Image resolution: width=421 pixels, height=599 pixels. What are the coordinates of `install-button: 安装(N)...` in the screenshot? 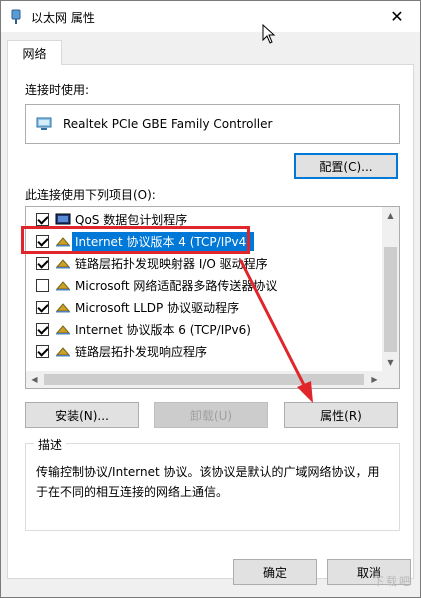 It's located at (82, 415).